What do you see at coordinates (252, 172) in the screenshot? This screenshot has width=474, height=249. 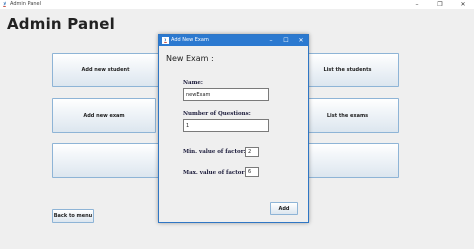 I see `max-factor-input: 6` at bounding box center [252, 172].